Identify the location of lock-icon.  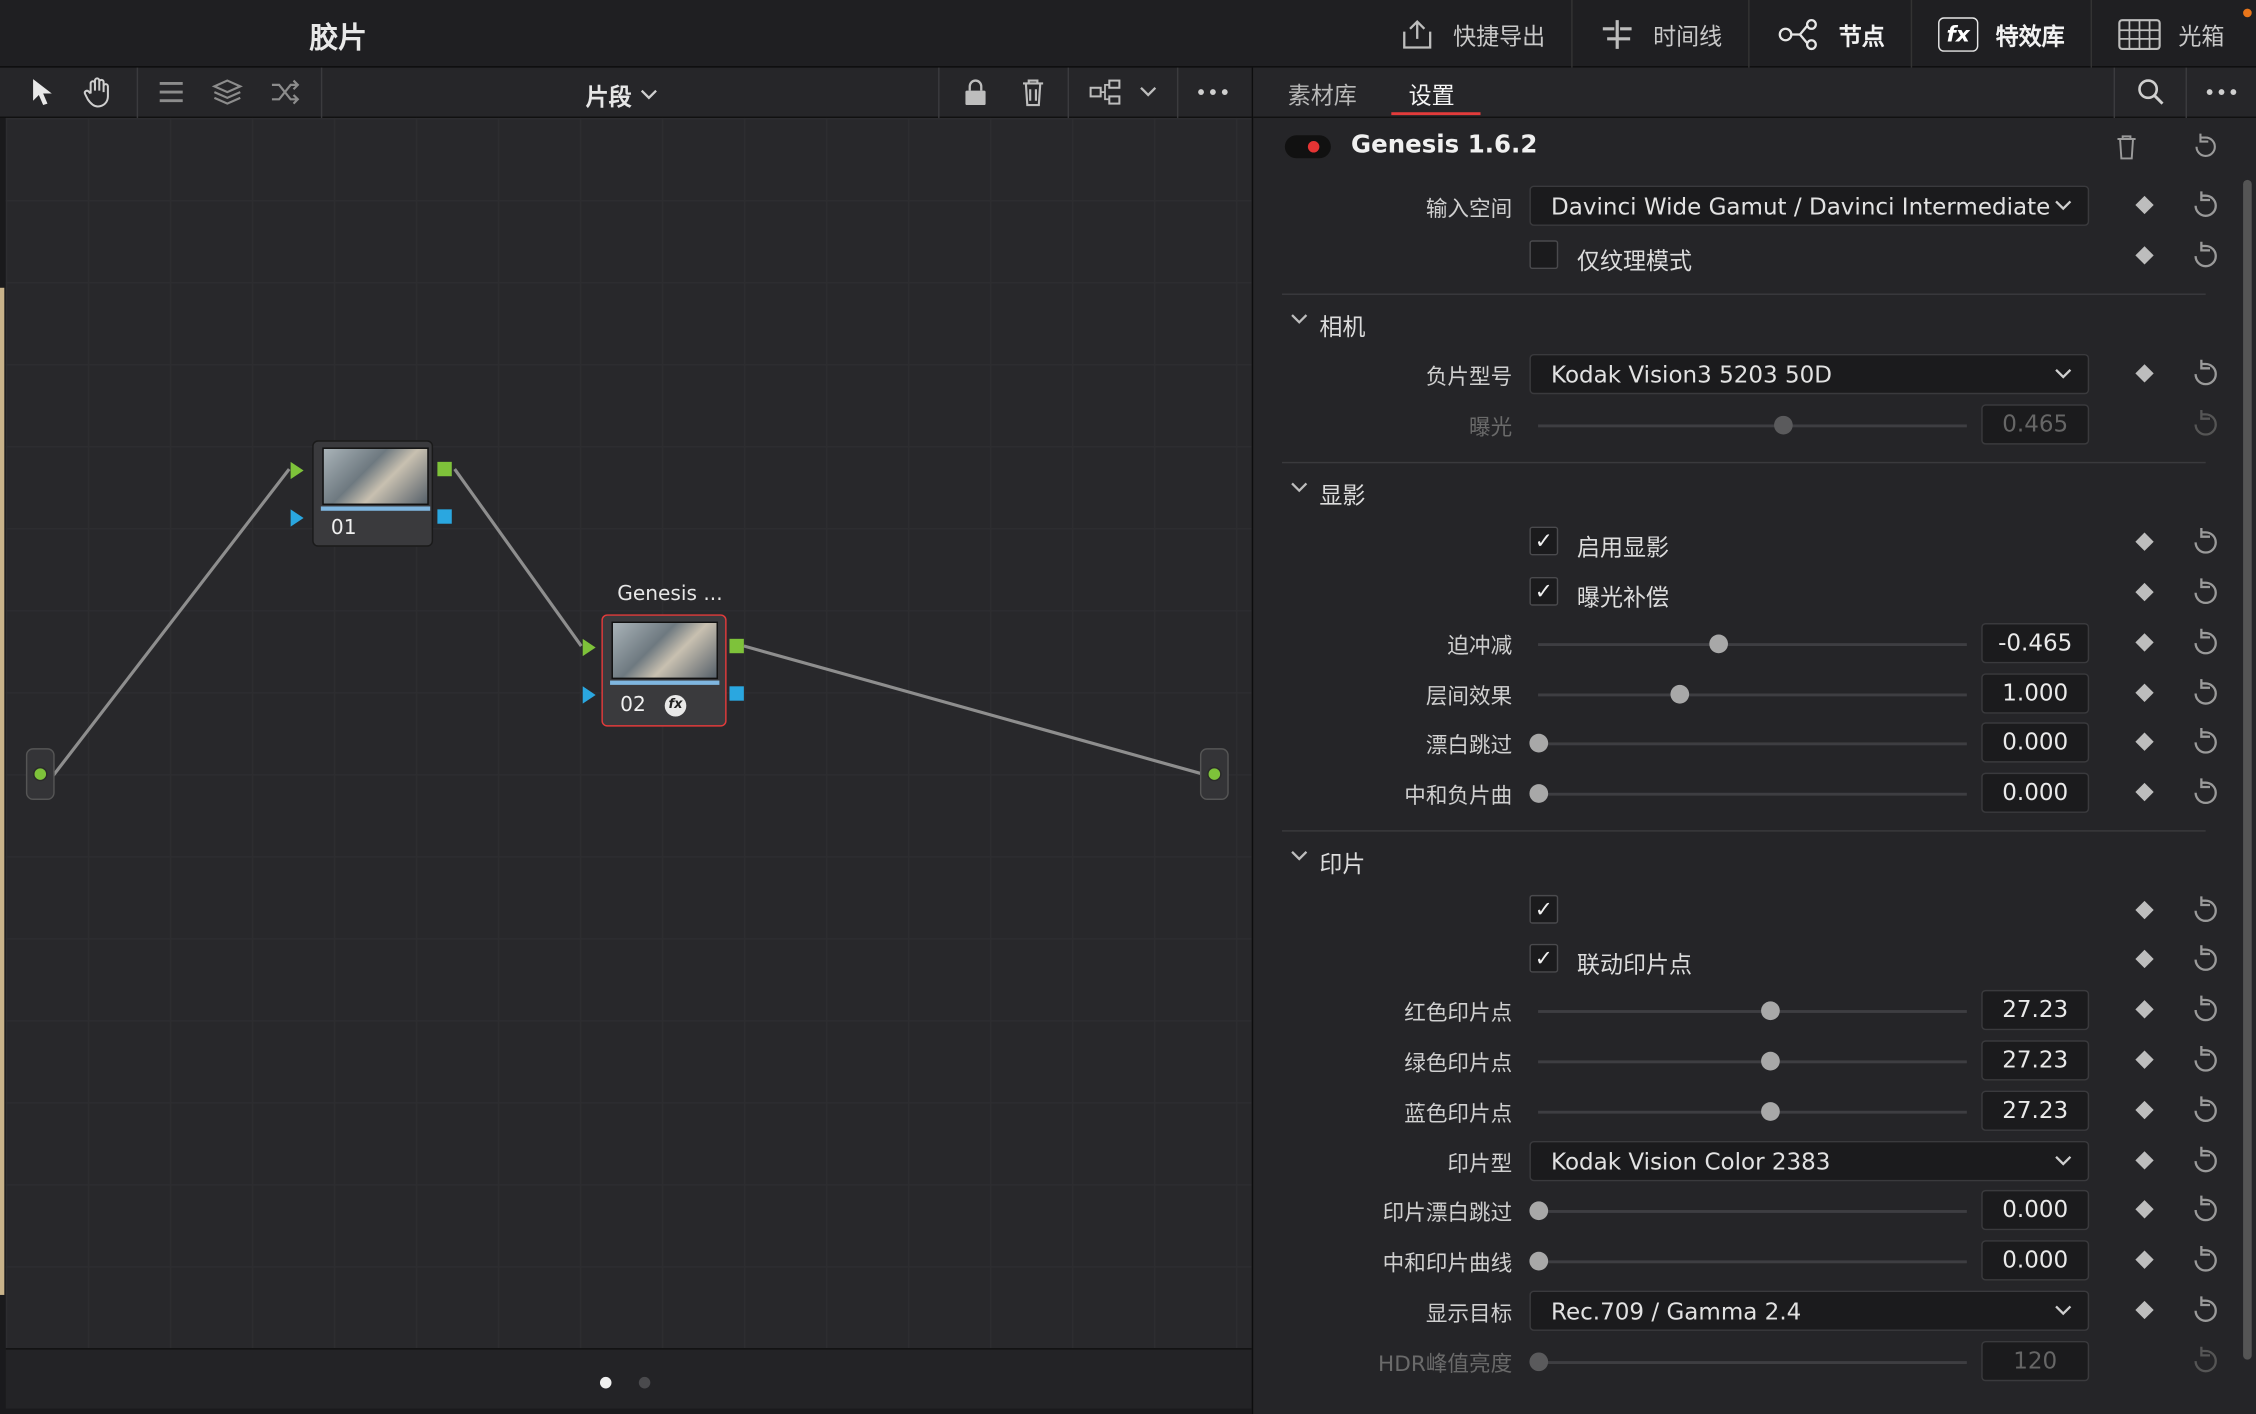
(976, 92).